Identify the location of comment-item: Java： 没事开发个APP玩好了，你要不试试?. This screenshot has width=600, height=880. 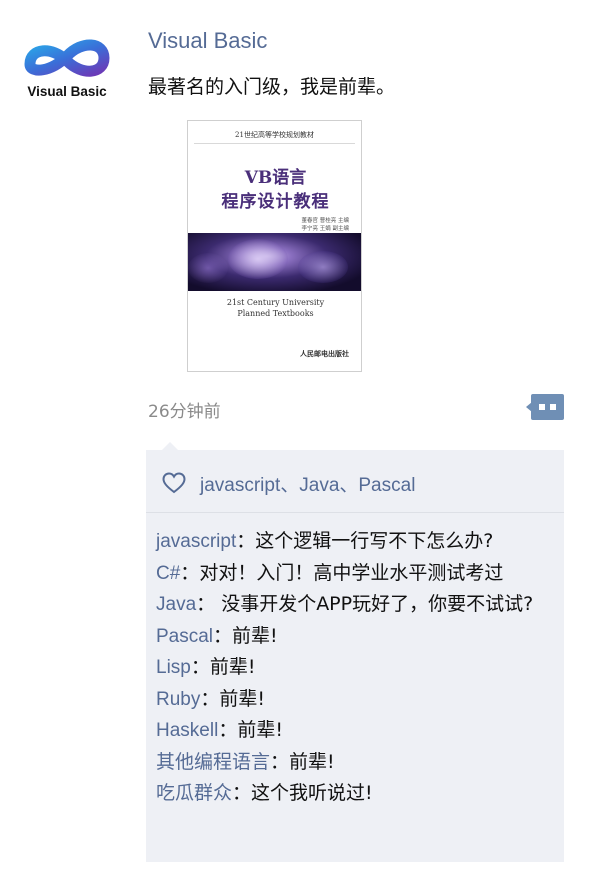
(355, 605).